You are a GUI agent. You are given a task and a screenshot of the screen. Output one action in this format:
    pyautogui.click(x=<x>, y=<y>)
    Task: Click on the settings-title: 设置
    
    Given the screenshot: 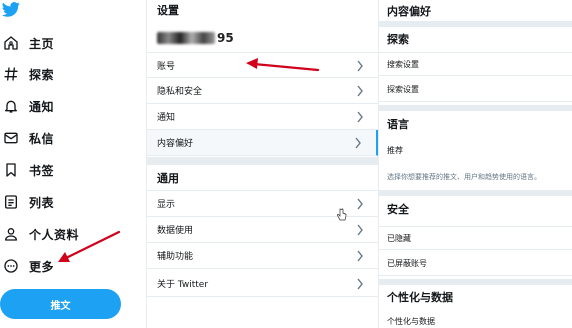 What is the action you would take?
    pyautogui.click(x=168, y=10)
    